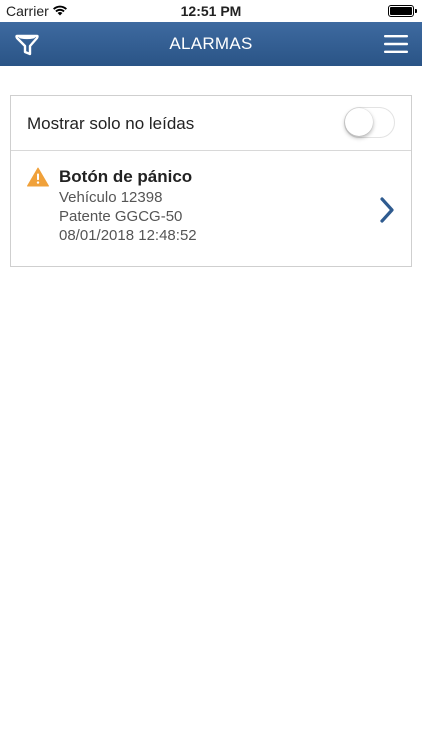 Image resolution: width=422 pixels, height=750 pixels. Describe the element at coordinates (121, 216) in the screenshot. I see `alarm-plate: Patente GGCG-50` at that location.